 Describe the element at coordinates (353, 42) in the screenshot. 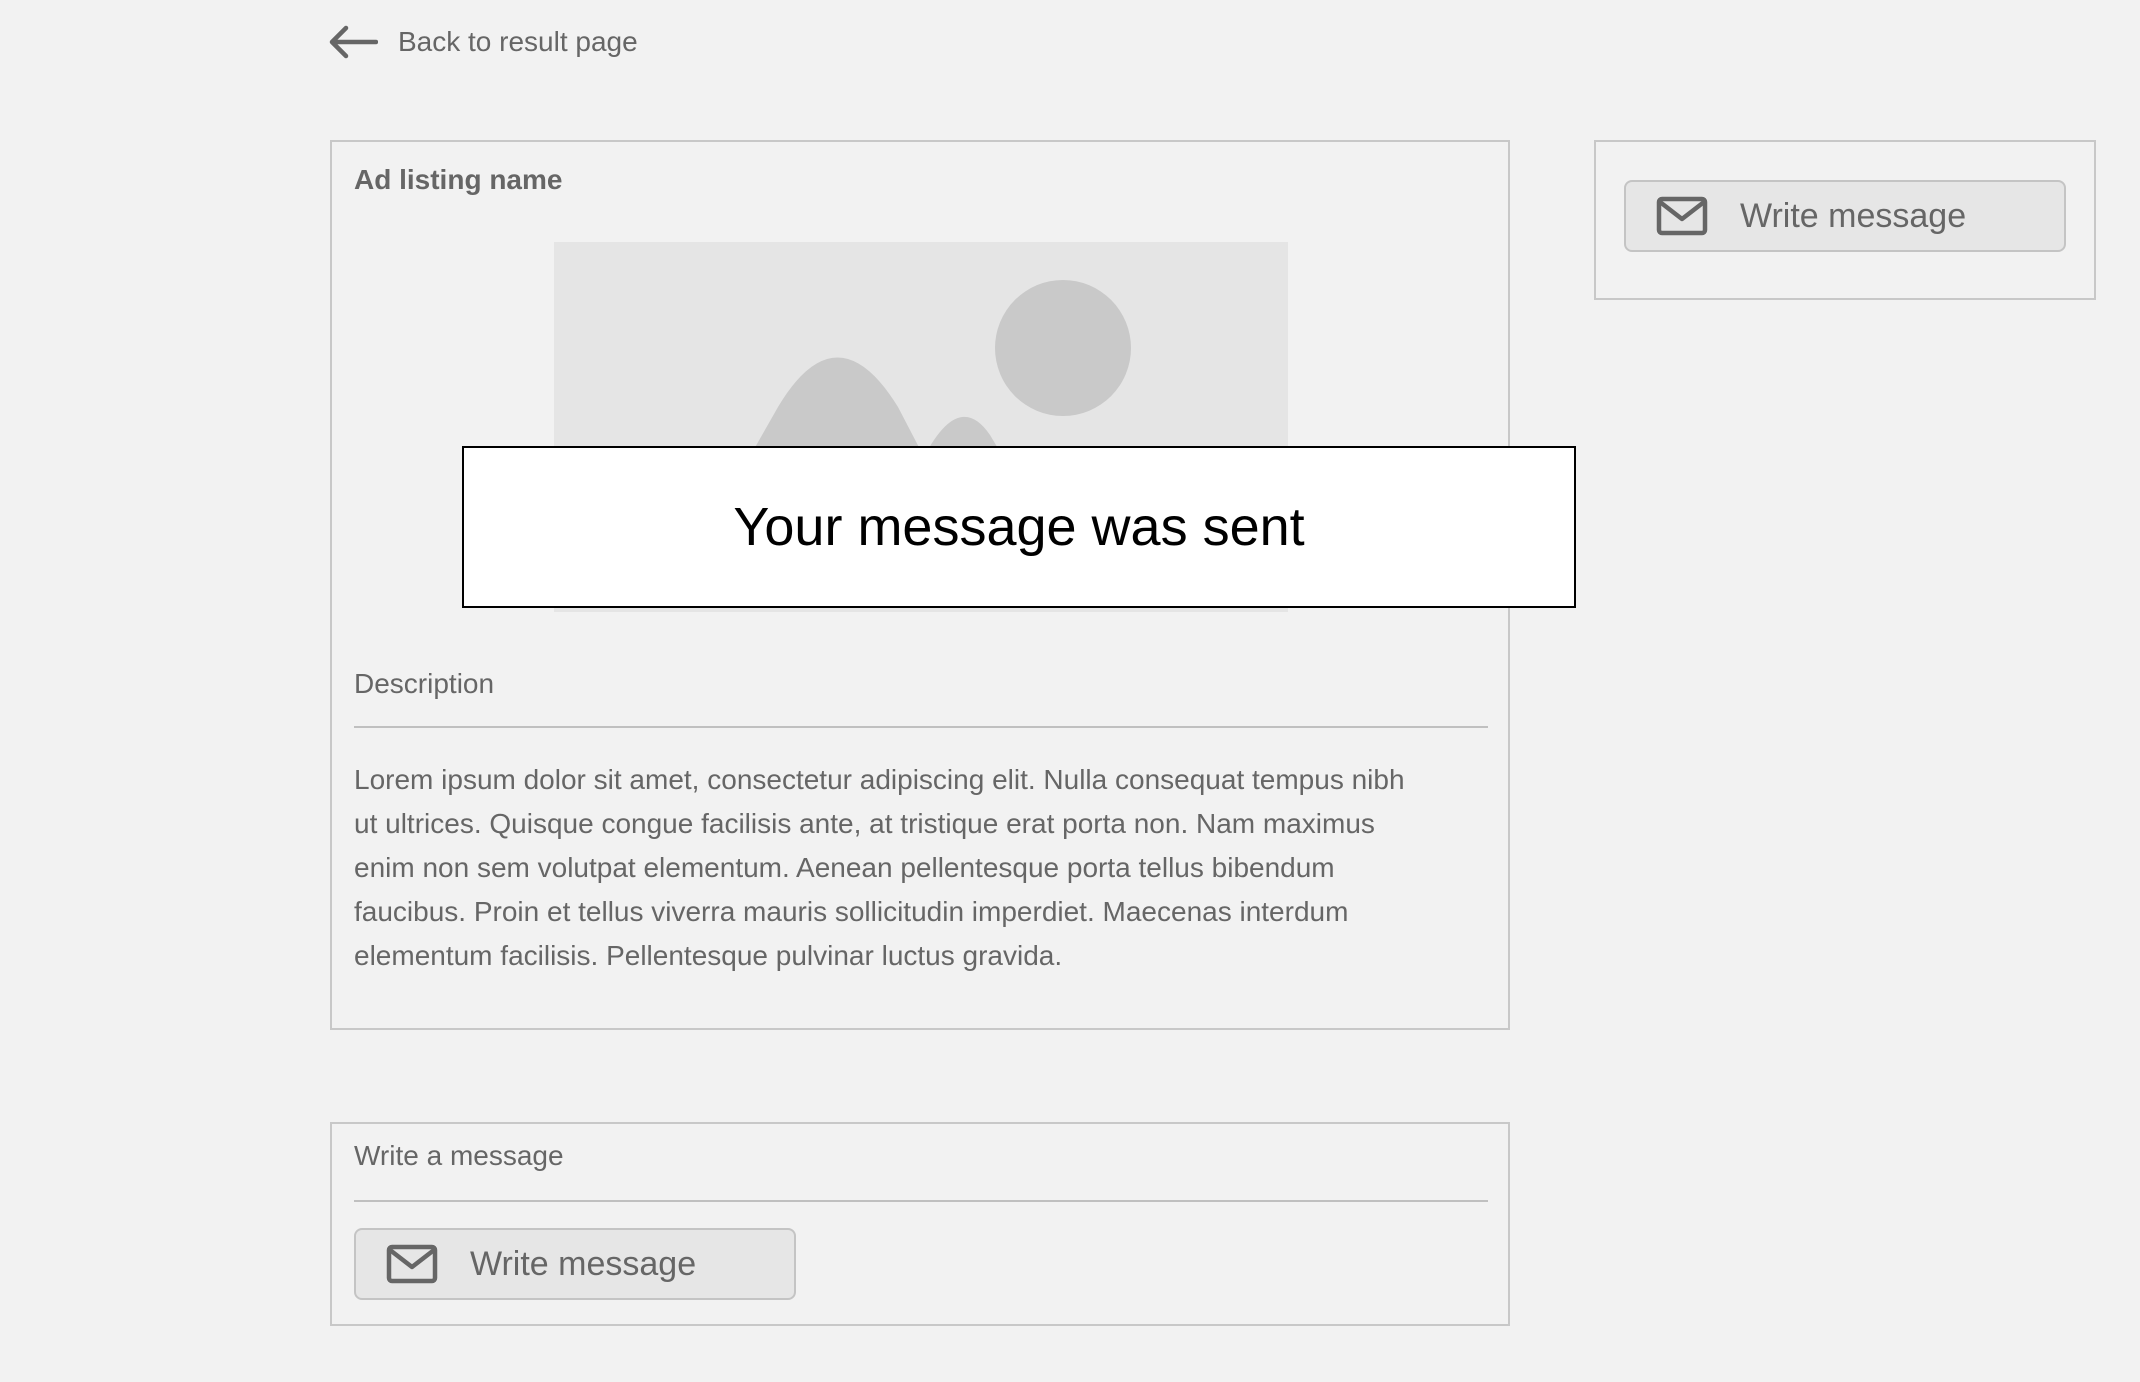

I see `arrow-left-icon` at that location.